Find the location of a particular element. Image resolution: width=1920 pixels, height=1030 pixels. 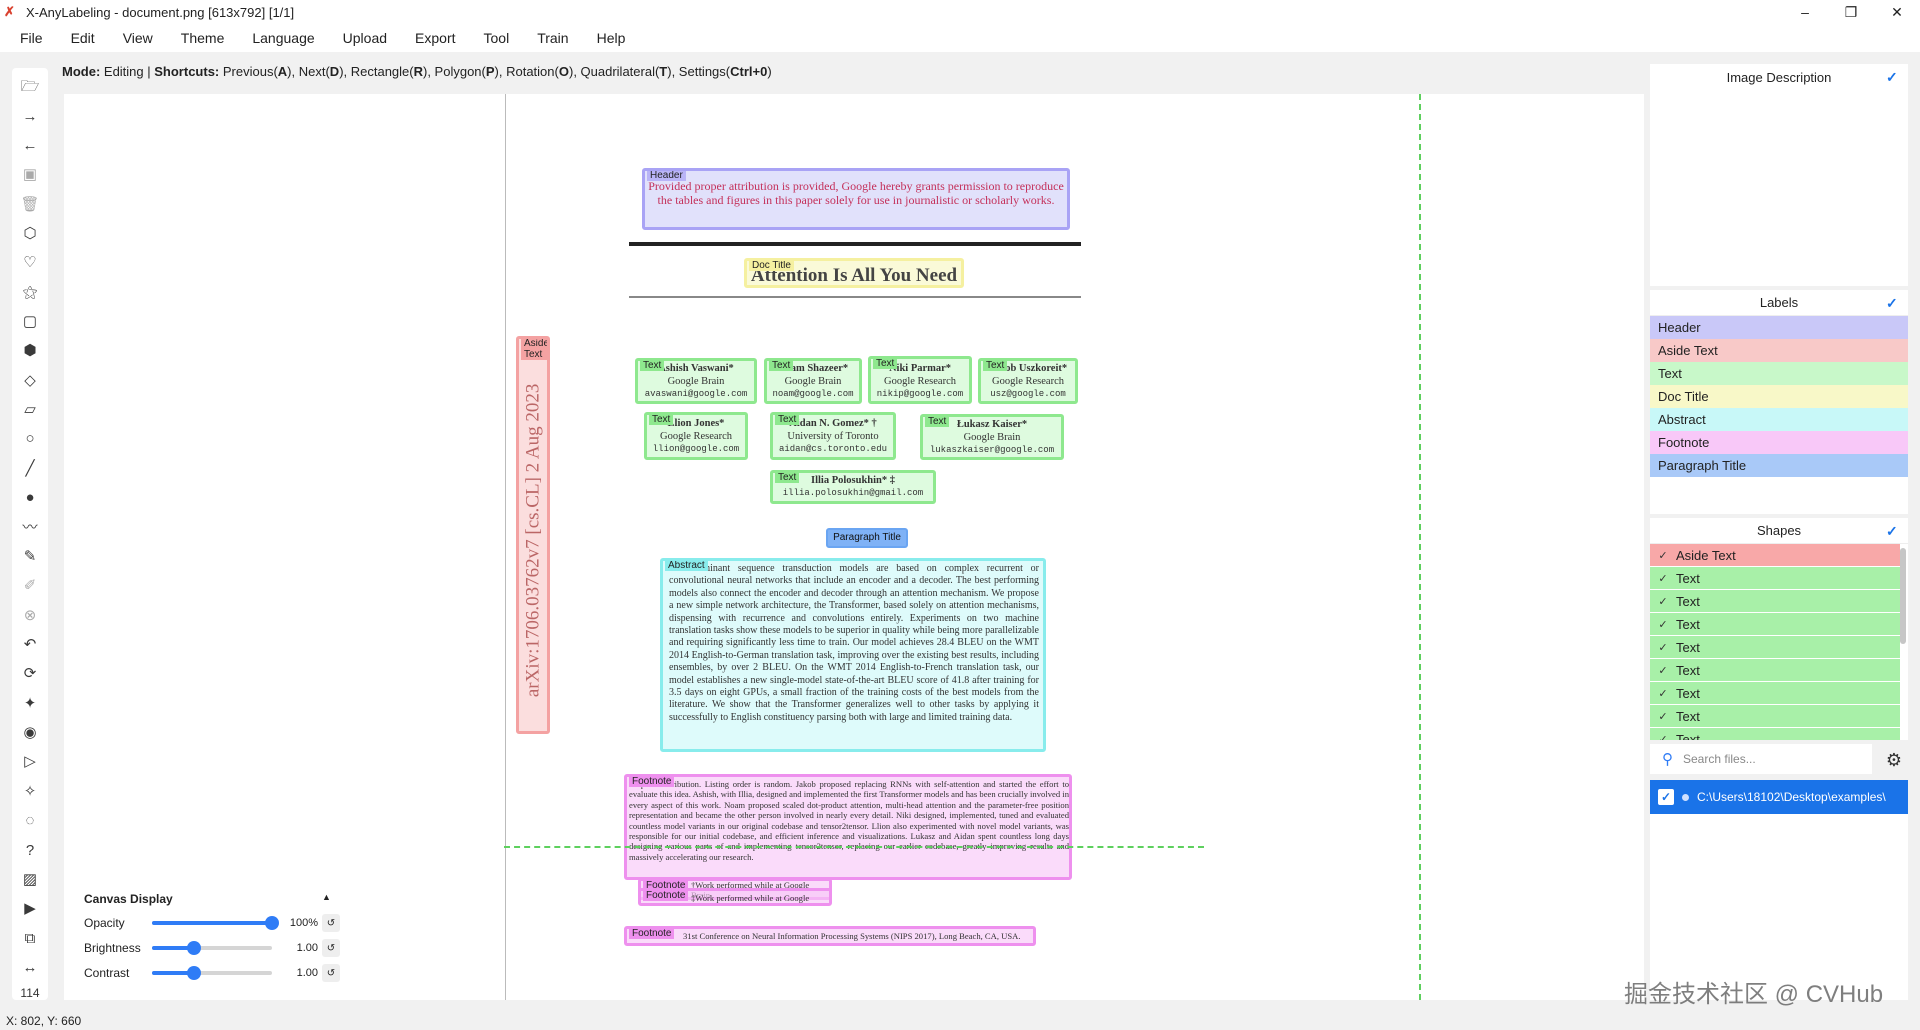

shapes-scrollbar is located at coordinates (1903, 596).